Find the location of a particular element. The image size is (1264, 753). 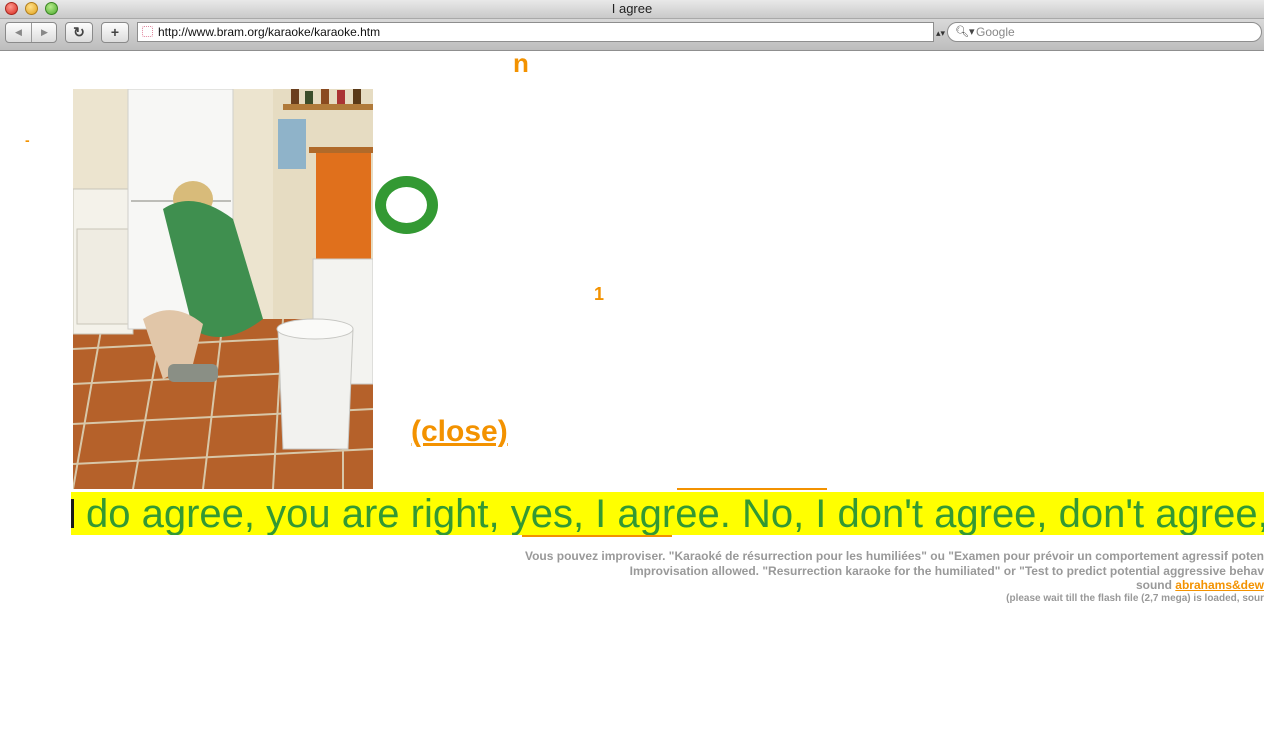

plus-icon: + is located at coordinates (115, 32).